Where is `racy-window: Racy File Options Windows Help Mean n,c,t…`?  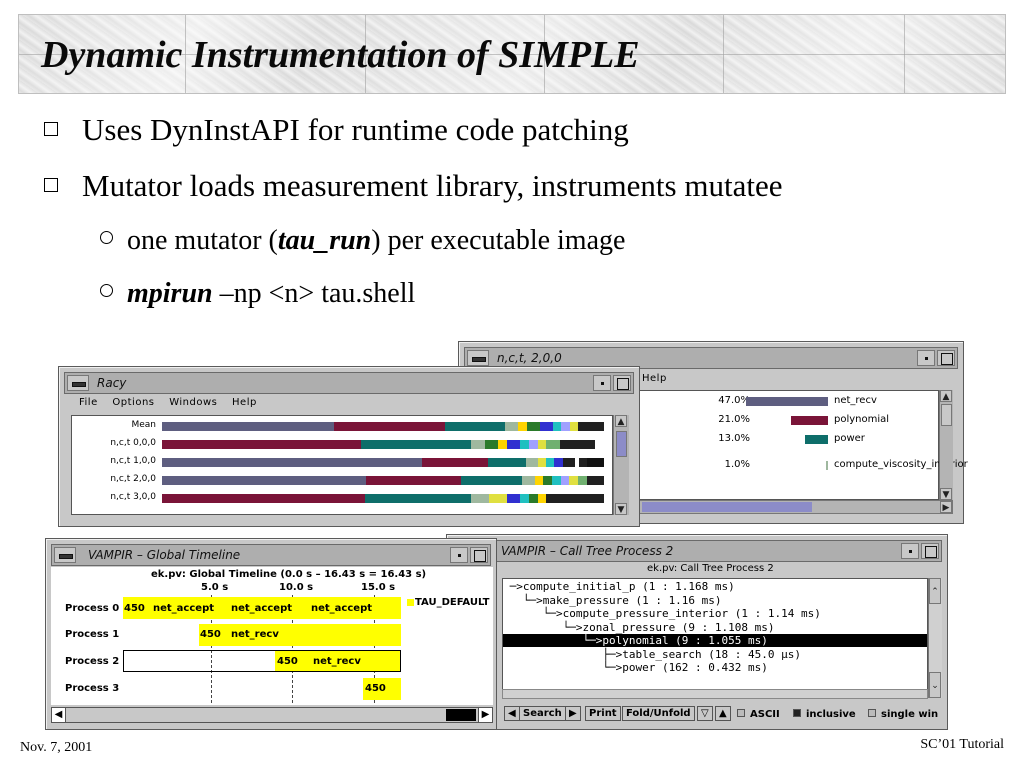 racy-window: Racy File Options Windows Help Mean n,c,t… is located at coordinates (349, 446).